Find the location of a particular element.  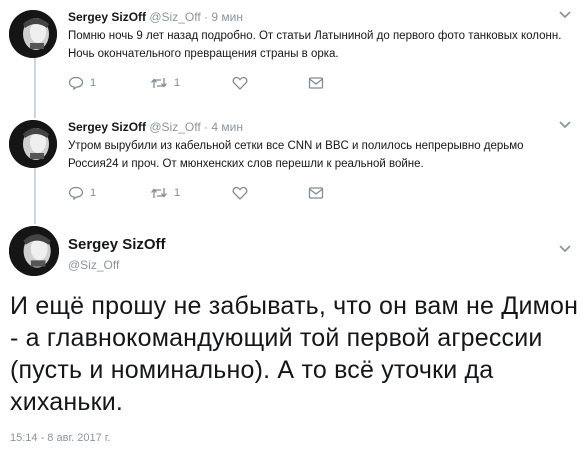

main-timestamp: 15:14 - 8 авг. 2017 г. is located at coordinates (60, 438).